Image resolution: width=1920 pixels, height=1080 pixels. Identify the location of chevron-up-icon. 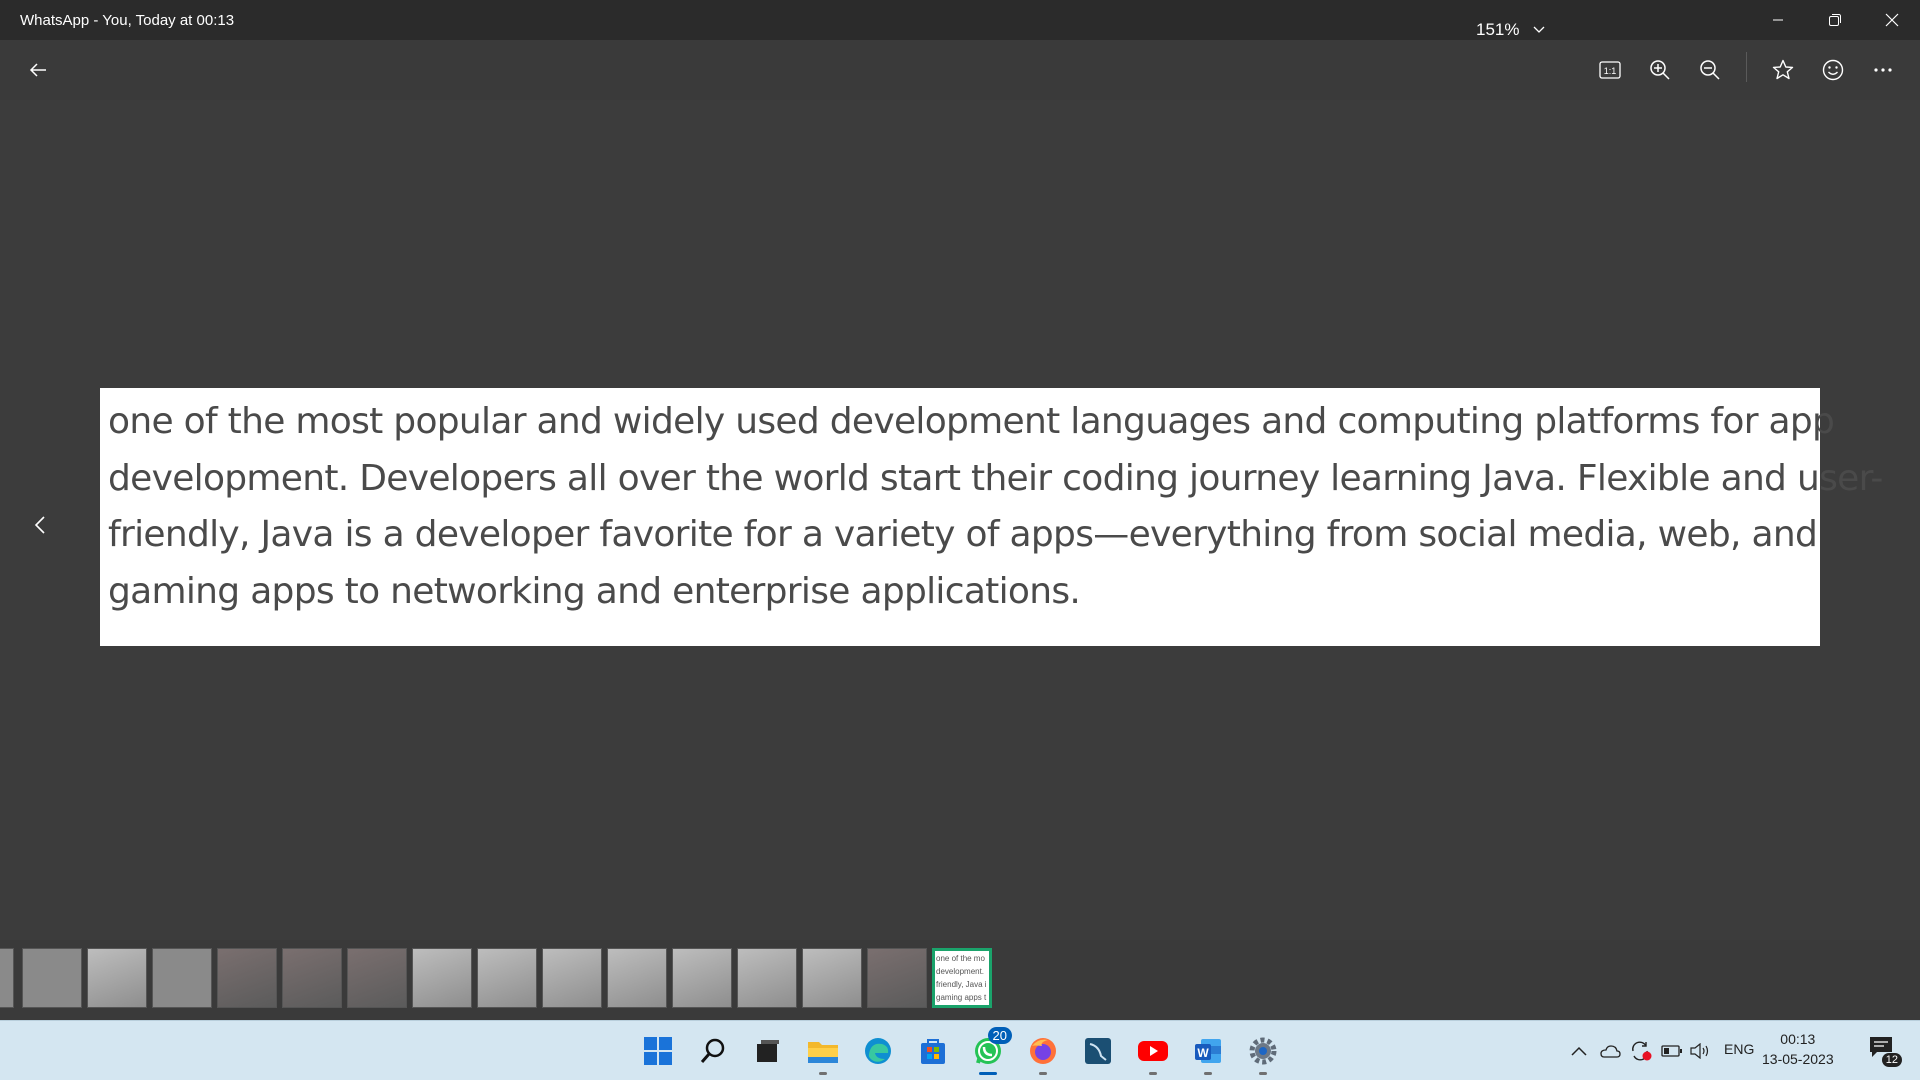
(1579, 1051).